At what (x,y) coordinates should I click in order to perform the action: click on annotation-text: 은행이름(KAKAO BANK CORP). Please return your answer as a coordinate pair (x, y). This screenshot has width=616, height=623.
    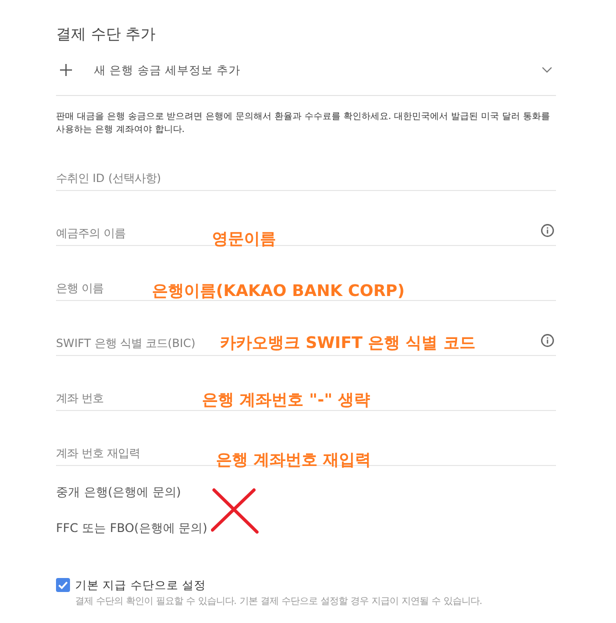
    Looking at the image, I should click on (278, 291).